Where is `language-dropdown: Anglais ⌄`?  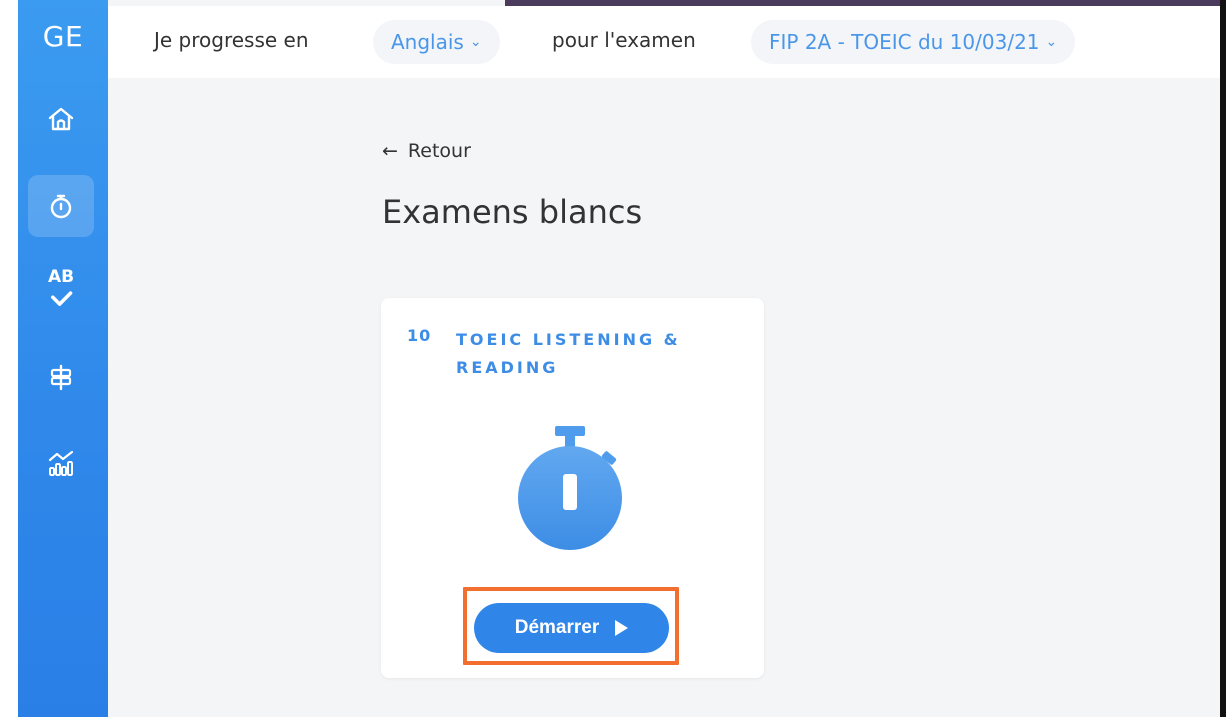 language-dropdown: Anglais ⌄ is located at coordinates (436, 42).